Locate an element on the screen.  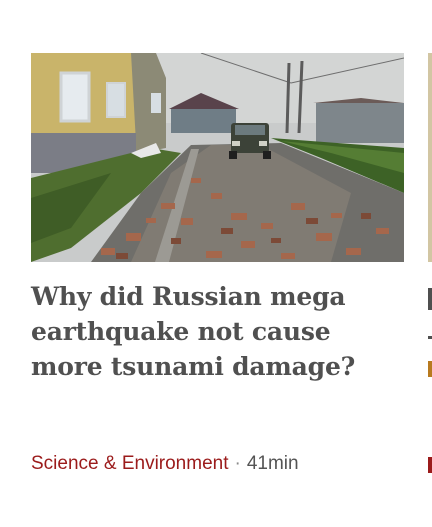
next-article-topic-fragment is located at coordinates (430, 465).